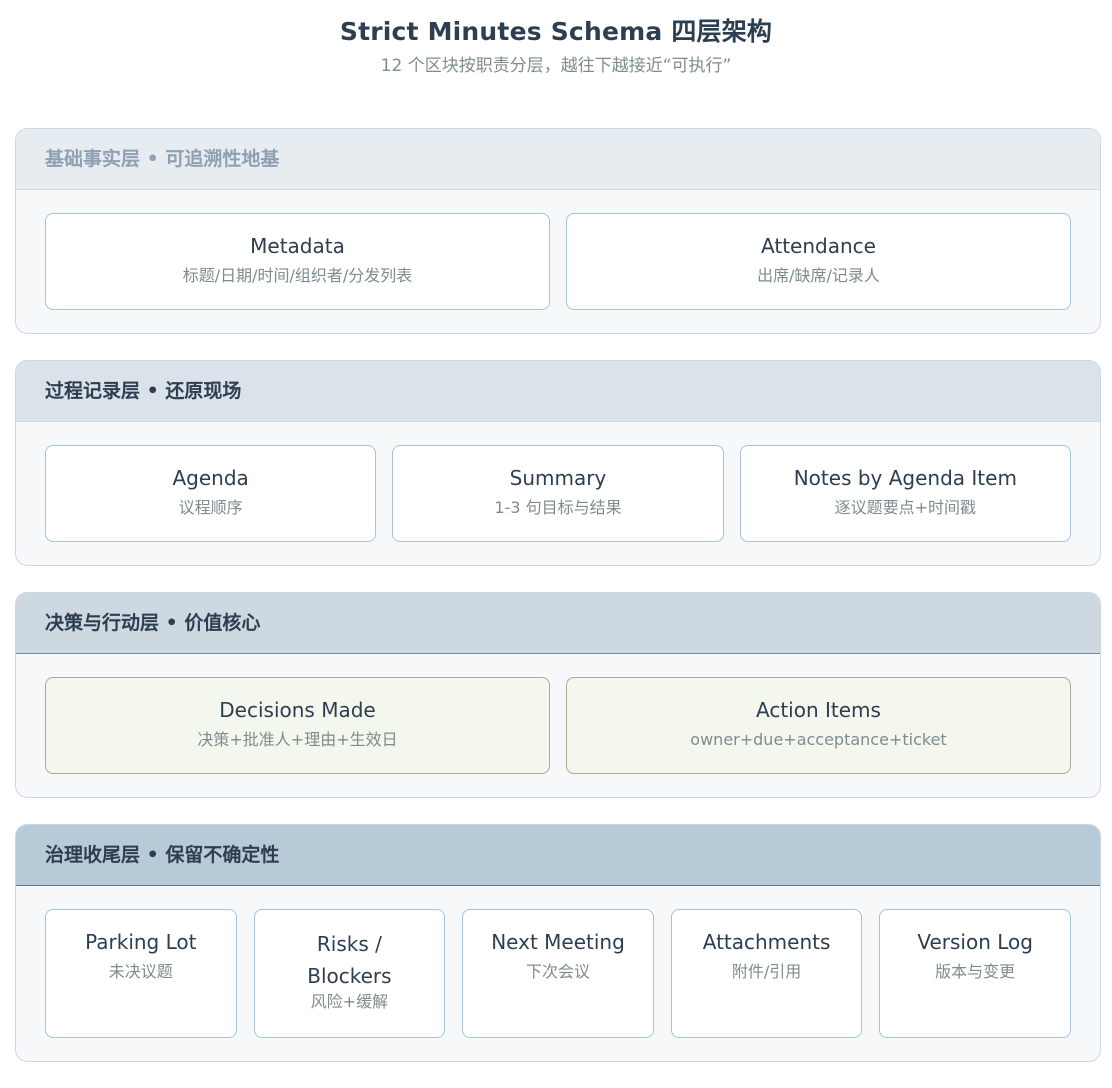 The image size is (1112, 1088). I want to click on layer-governance-title: 治理收尾层 • 保留不确定性, so click(558, 855).